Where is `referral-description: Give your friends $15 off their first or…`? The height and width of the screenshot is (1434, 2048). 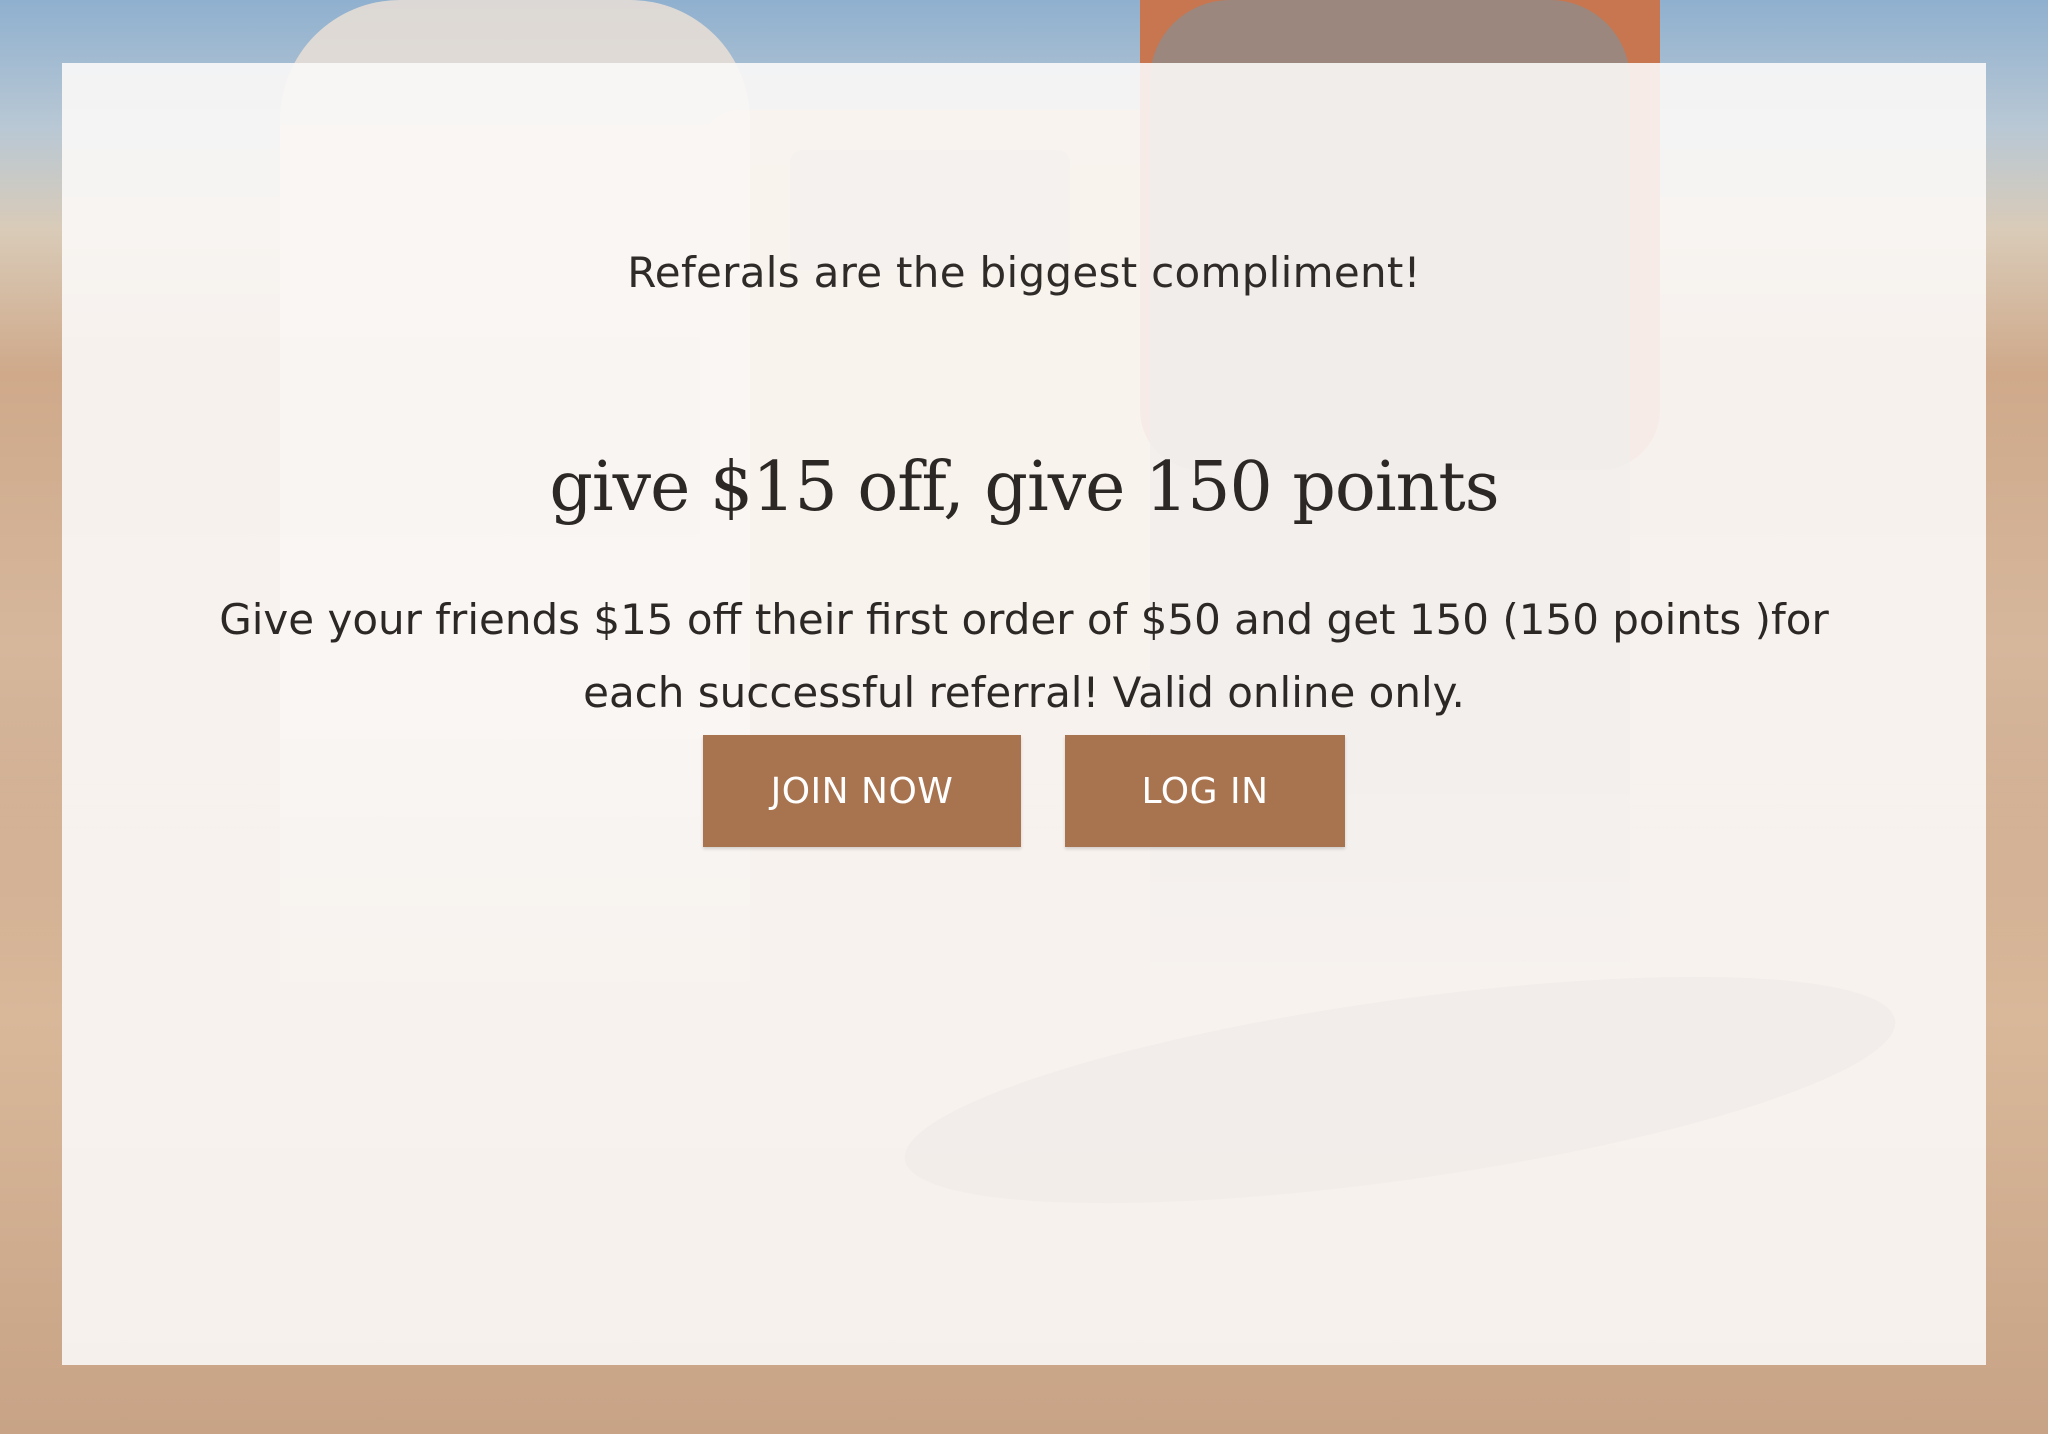
referral-description: Give your friends $15 off their first or… is located at coordinates (1024, 656).